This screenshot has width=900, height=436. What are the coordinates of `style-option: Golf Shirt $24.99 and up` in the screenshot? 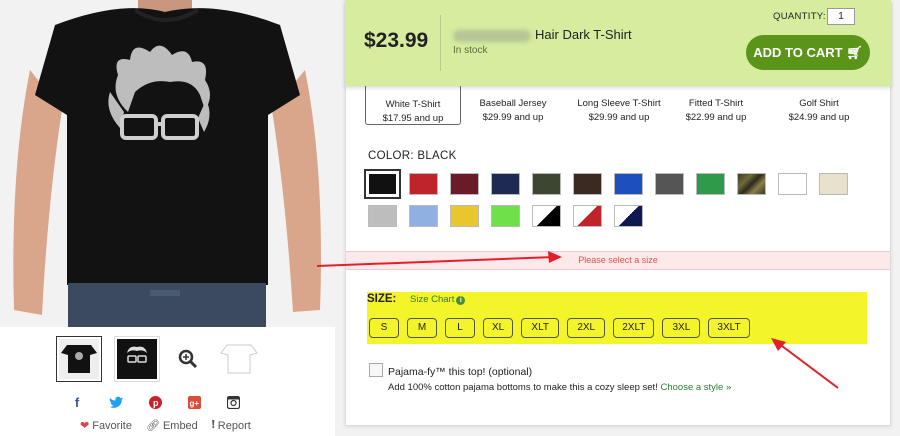 It's located at (819, 102).